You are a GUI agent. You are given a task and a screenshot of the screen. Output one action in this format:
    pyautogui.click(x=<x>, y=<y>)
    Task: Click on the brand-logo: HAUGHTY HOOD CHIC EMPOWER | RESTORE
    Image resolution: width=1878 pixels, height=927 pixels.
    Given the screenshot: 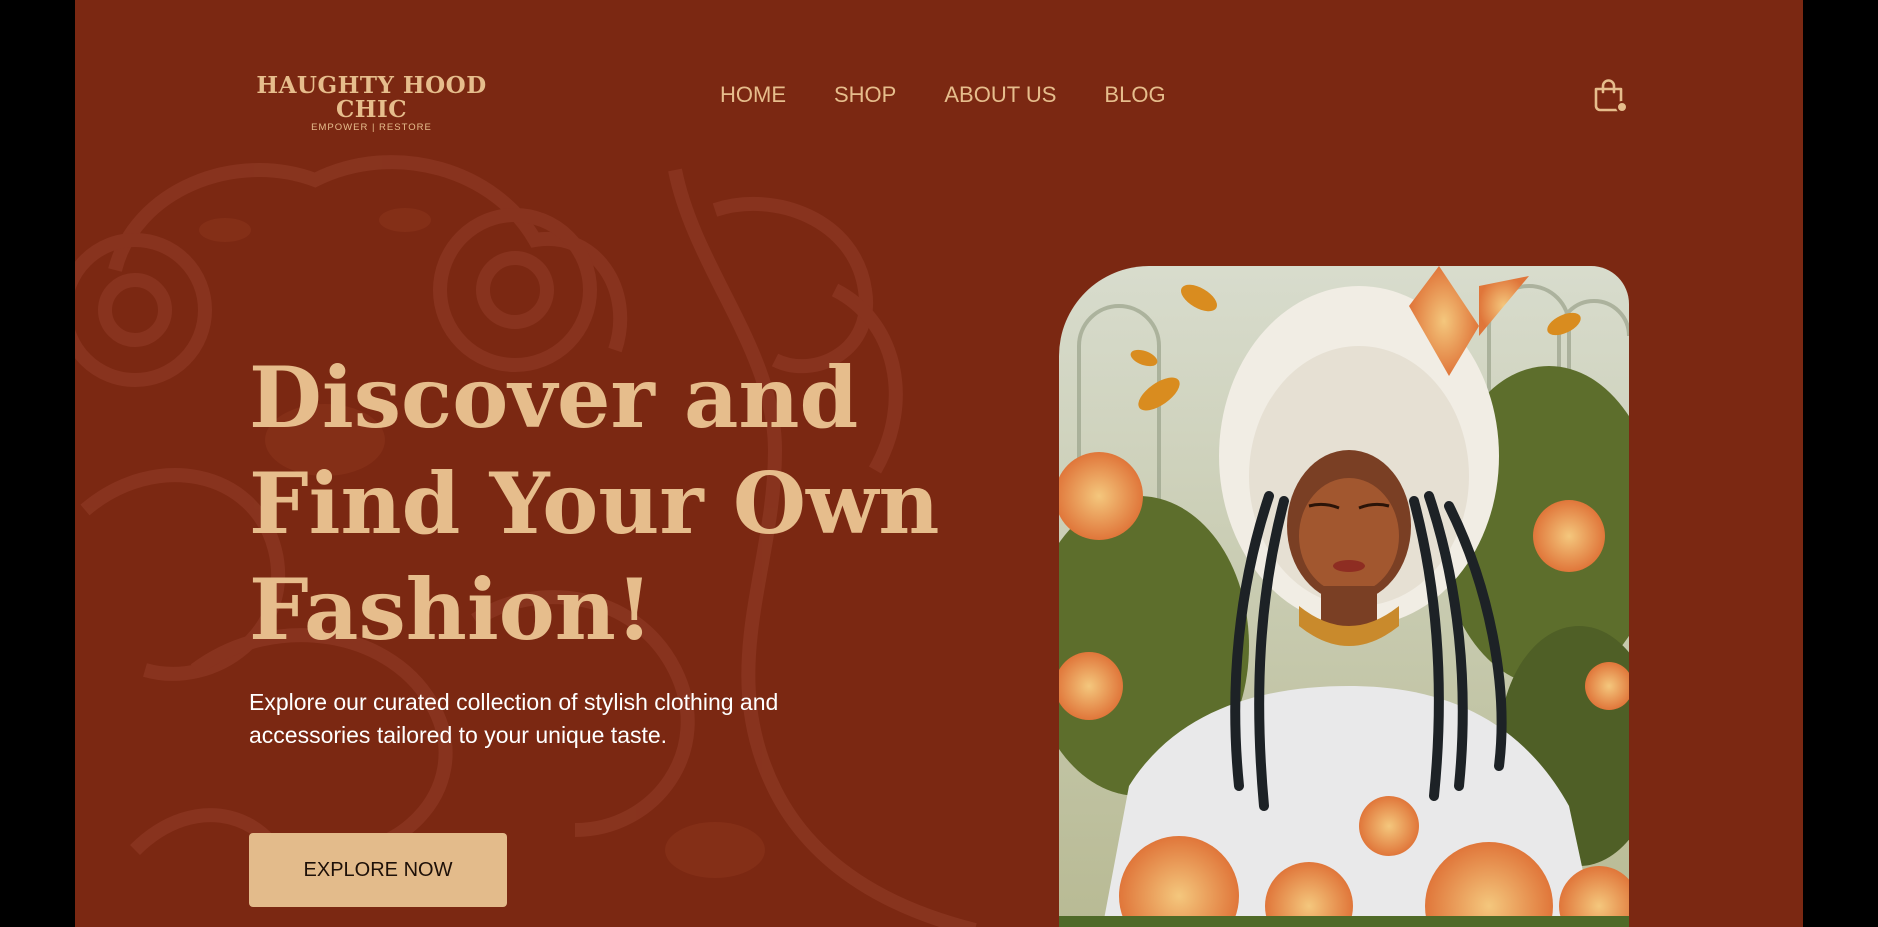 What is the action you would take?
    pyautogui.click(x=371, y=103)
    